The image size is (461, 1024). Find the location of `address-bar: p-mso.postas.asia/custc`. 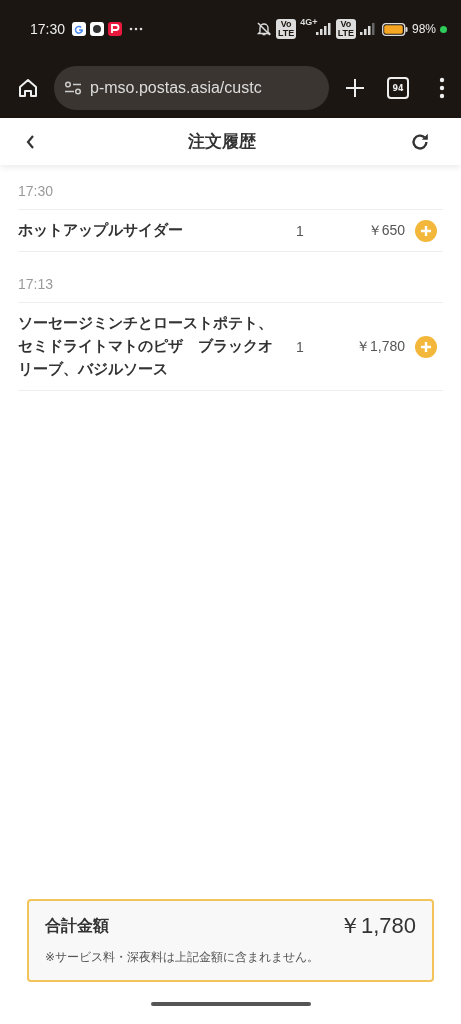

address-bar: p-mso.postas.asia/custc is located at coordinates (191, 88).